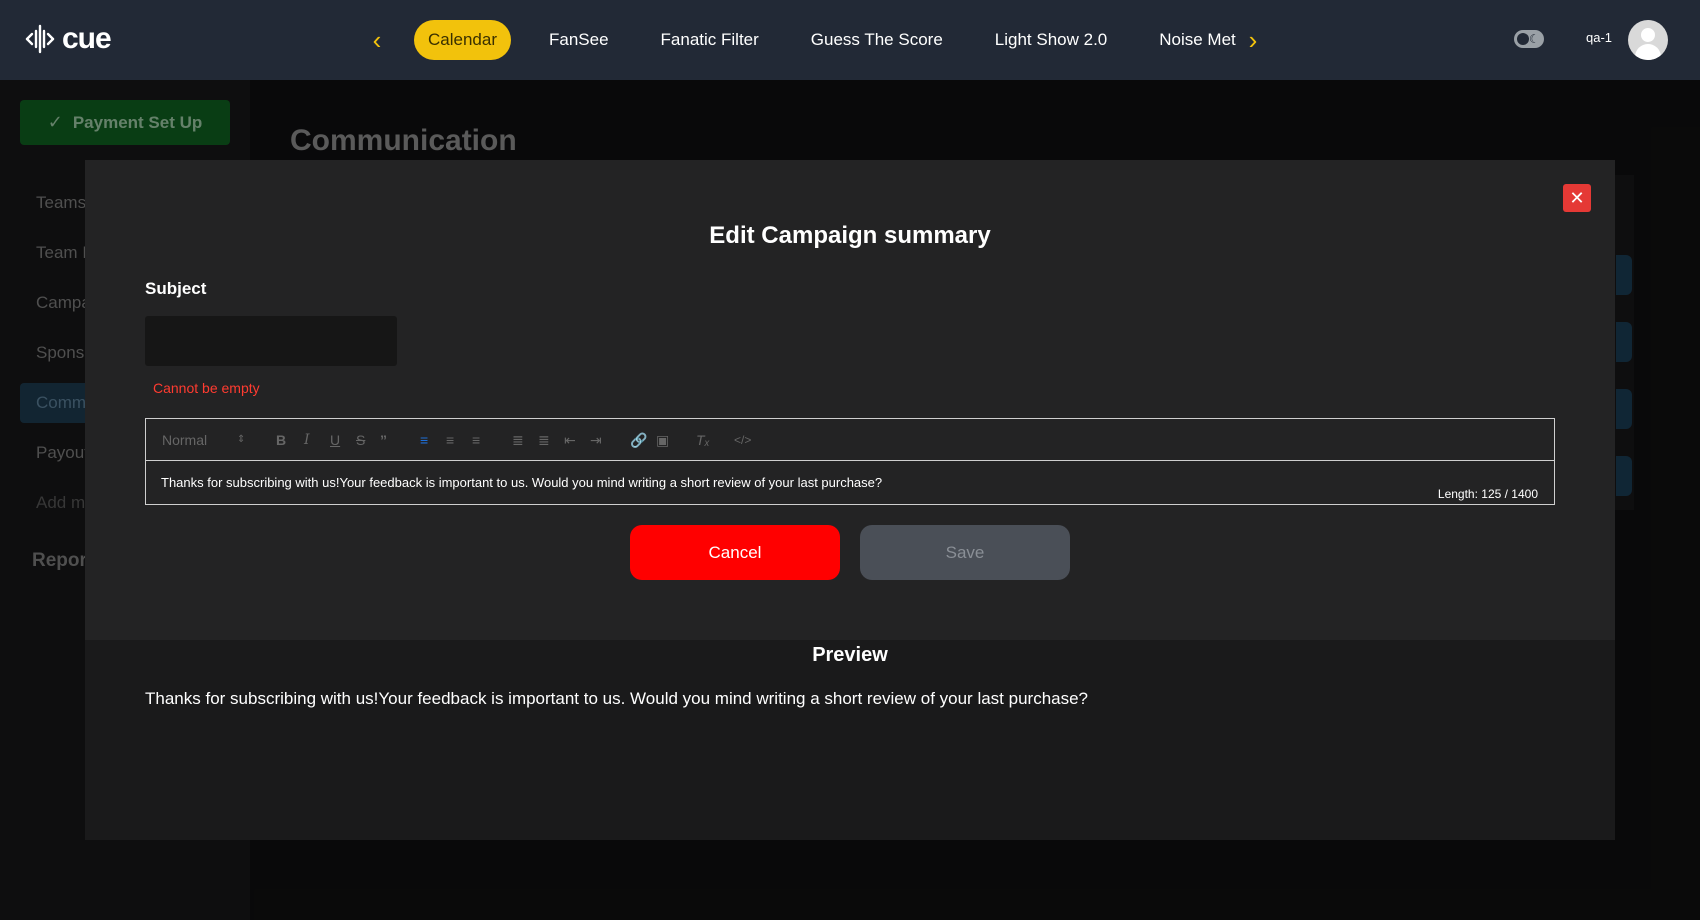 This screenshot has height=920, width=1700. Describe the element at coordinates (965, 552) in the screenshot. I see `save-button: Save` at that location.